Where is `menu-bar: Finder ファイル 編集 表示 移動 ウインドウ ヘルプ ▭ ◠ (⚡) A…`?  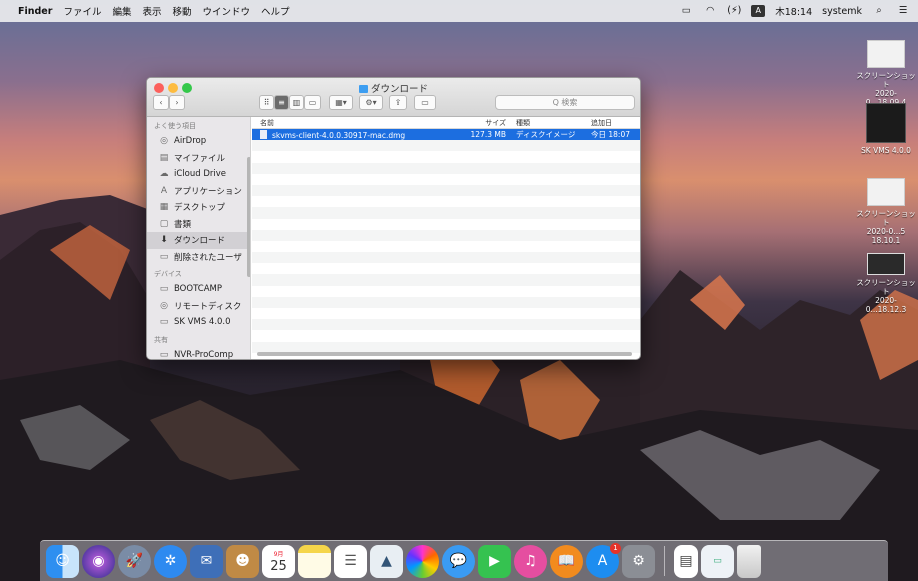 menu-bar: Finder ファイル 編集 表示 移動 ウインドウ ヘルプ ▭ ◠ (⚡) A… is located at coordinates (459, 11).